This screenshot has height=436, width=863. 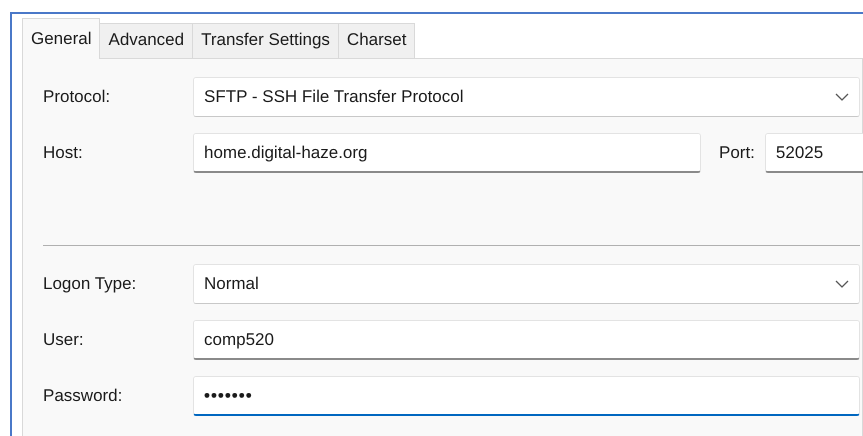 I want to click on password-field: •••••••, so click(x=526, y=396).